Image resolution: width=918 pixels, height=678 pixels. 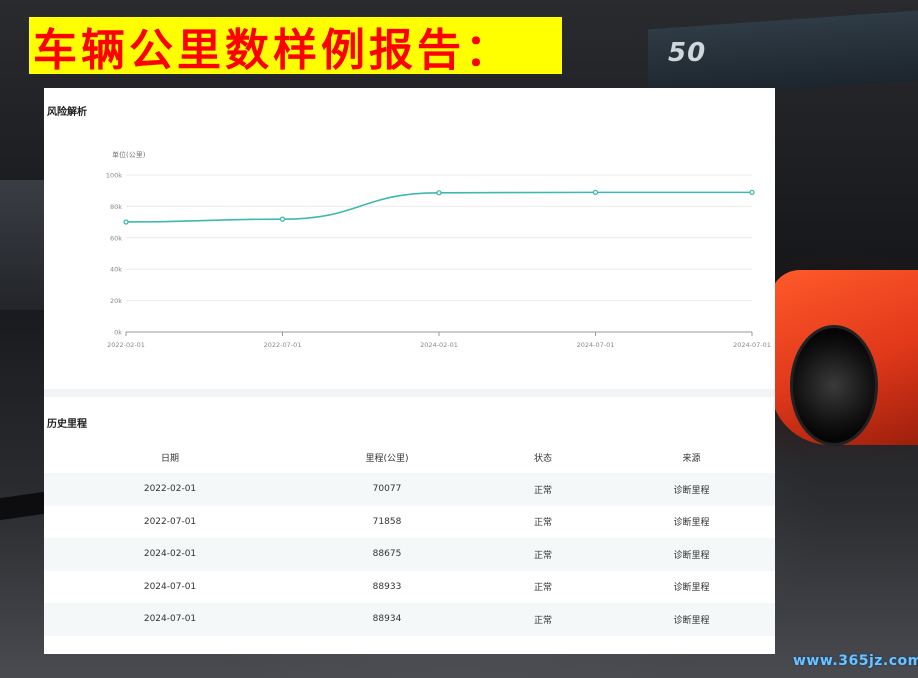 What do you see at coordinates (170, 554) in the screenshot?
I see `cell-date: 2024-02-01` at bounding box center [170, 554].